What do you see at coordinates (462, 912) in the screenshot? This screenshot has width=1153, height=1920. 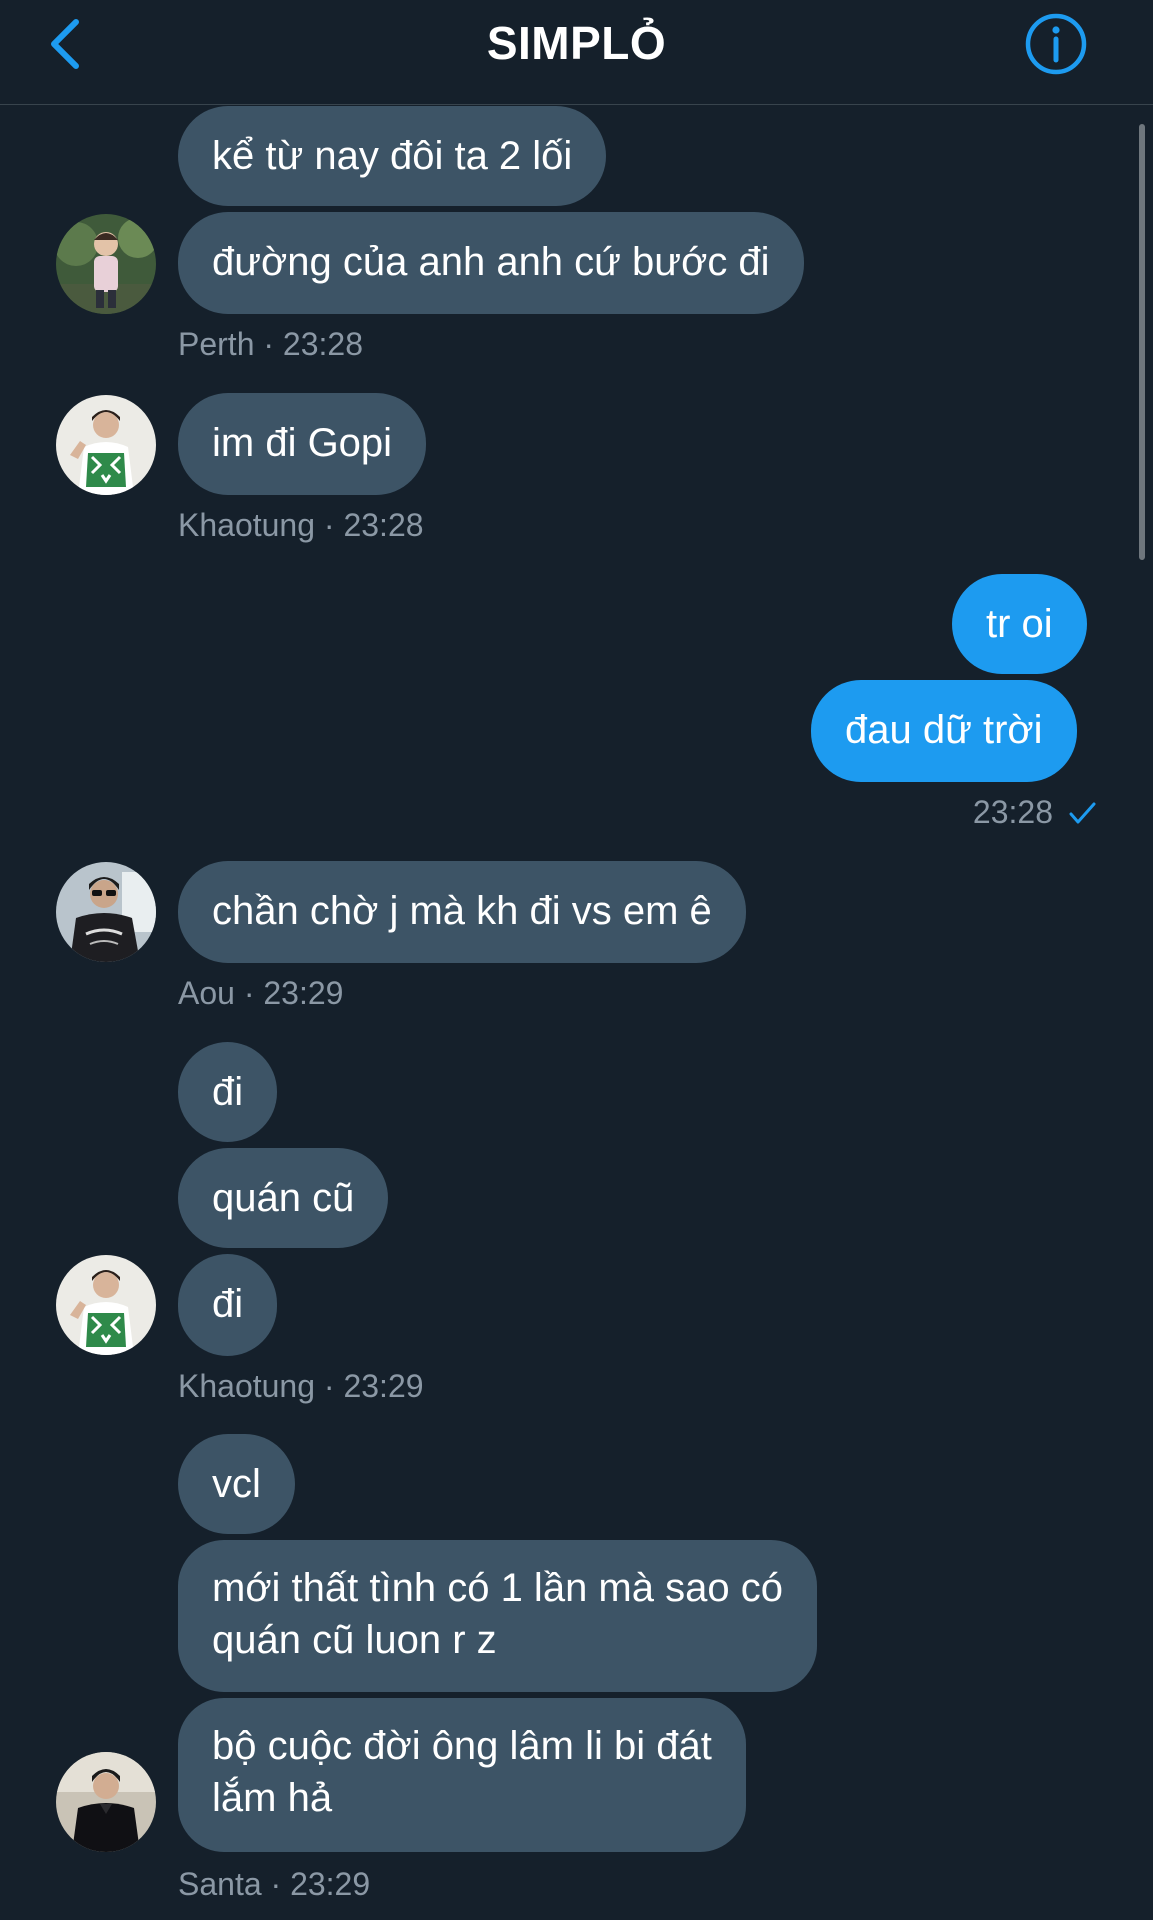 I see `message-bubble: chần chờ j mà kh đi vs em ê` at bounding box center [462, 912].